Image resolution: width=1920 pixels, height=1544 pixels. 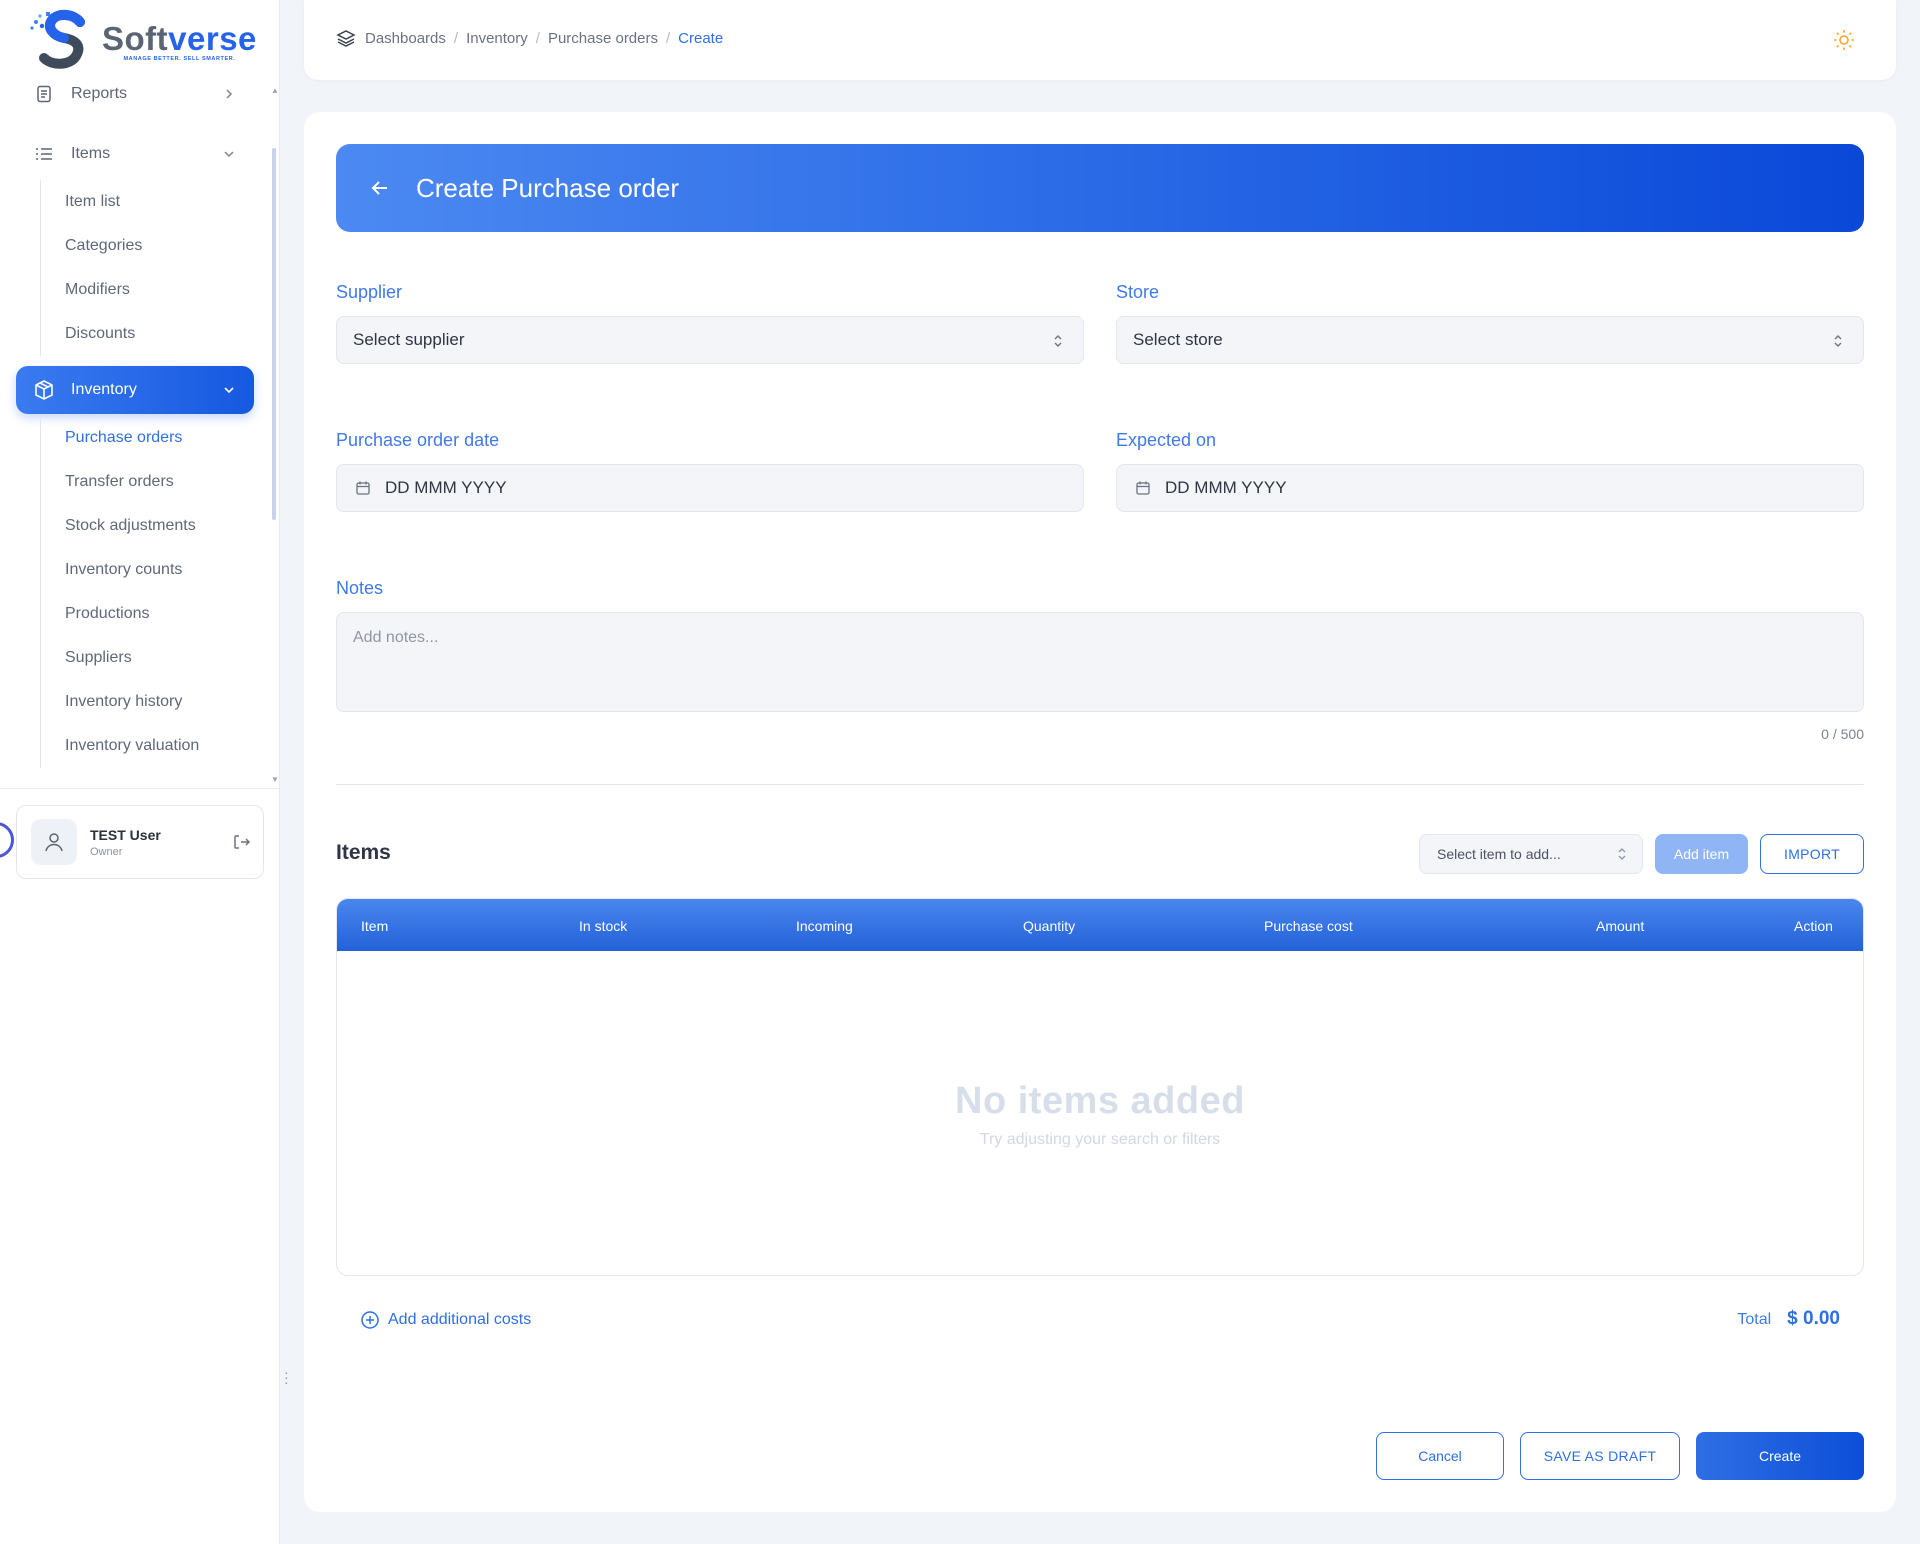 What do you see at coordinates (1178, 339) in the screenshot?
I see `store-select-value: Select store` at bounding box center [1178, 339].